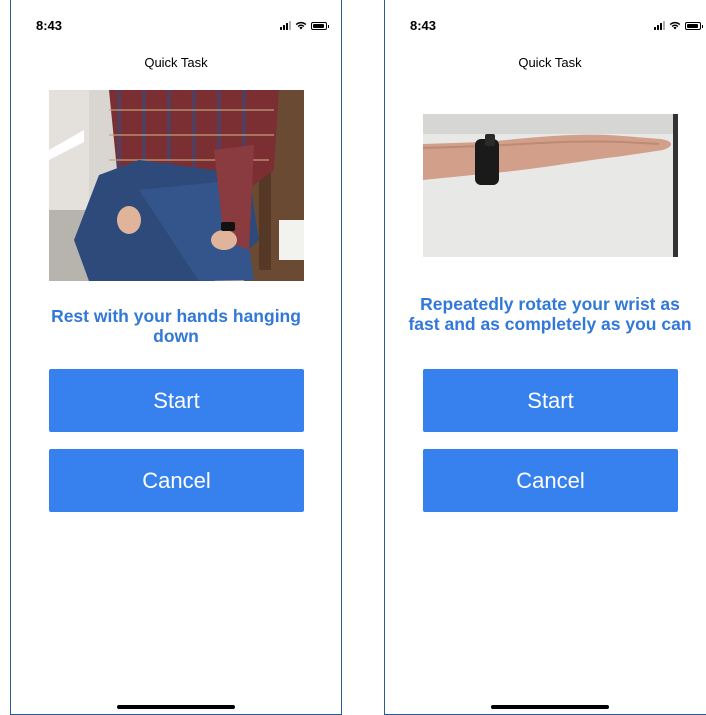 The width and height of the screenshot is (706, 715). What do you see at coordinates (176, 185) in the screenshot?
I see `instruction-photo-seated` at bounding box center [176, 185].